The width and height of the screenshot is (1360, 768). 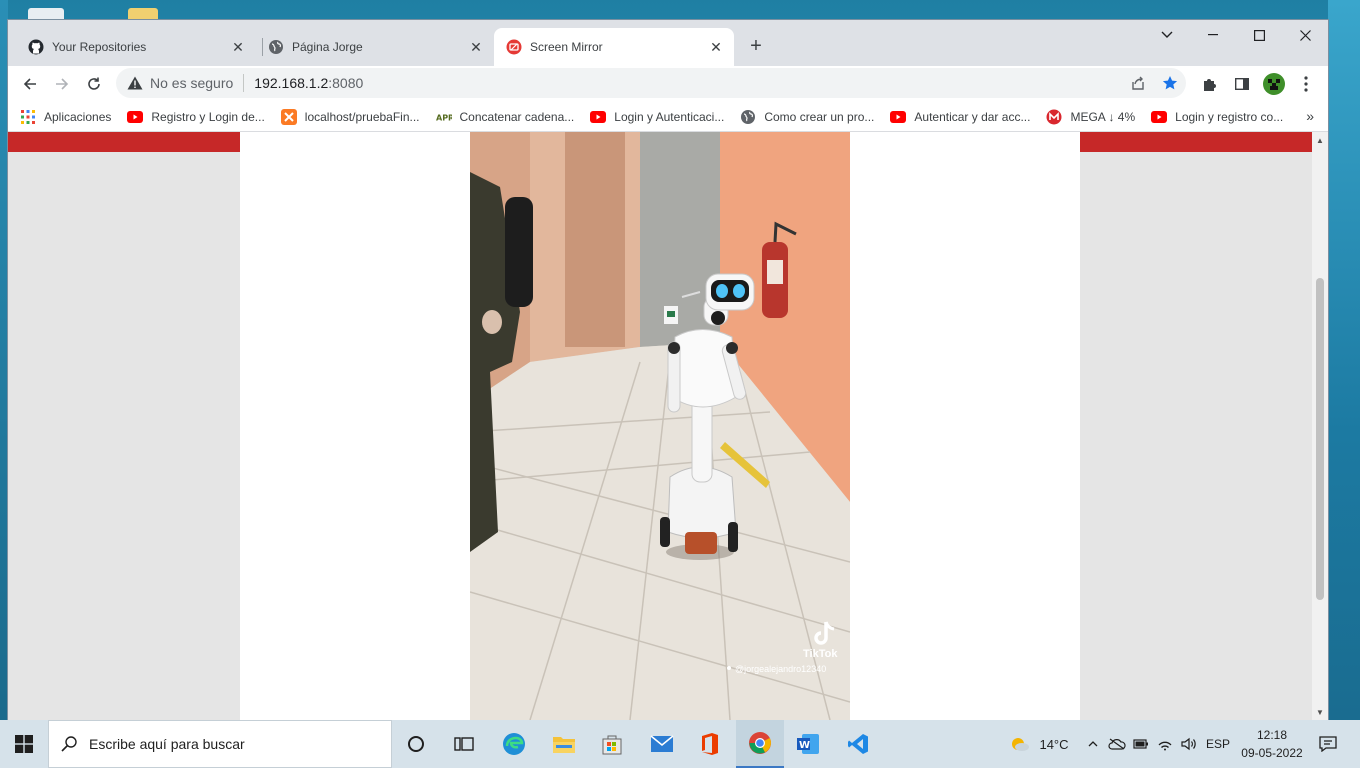 What do you see at coordinates (514, 744) in the screenshot?
I see `edge-app-icon` at bounding box center [514, 744].